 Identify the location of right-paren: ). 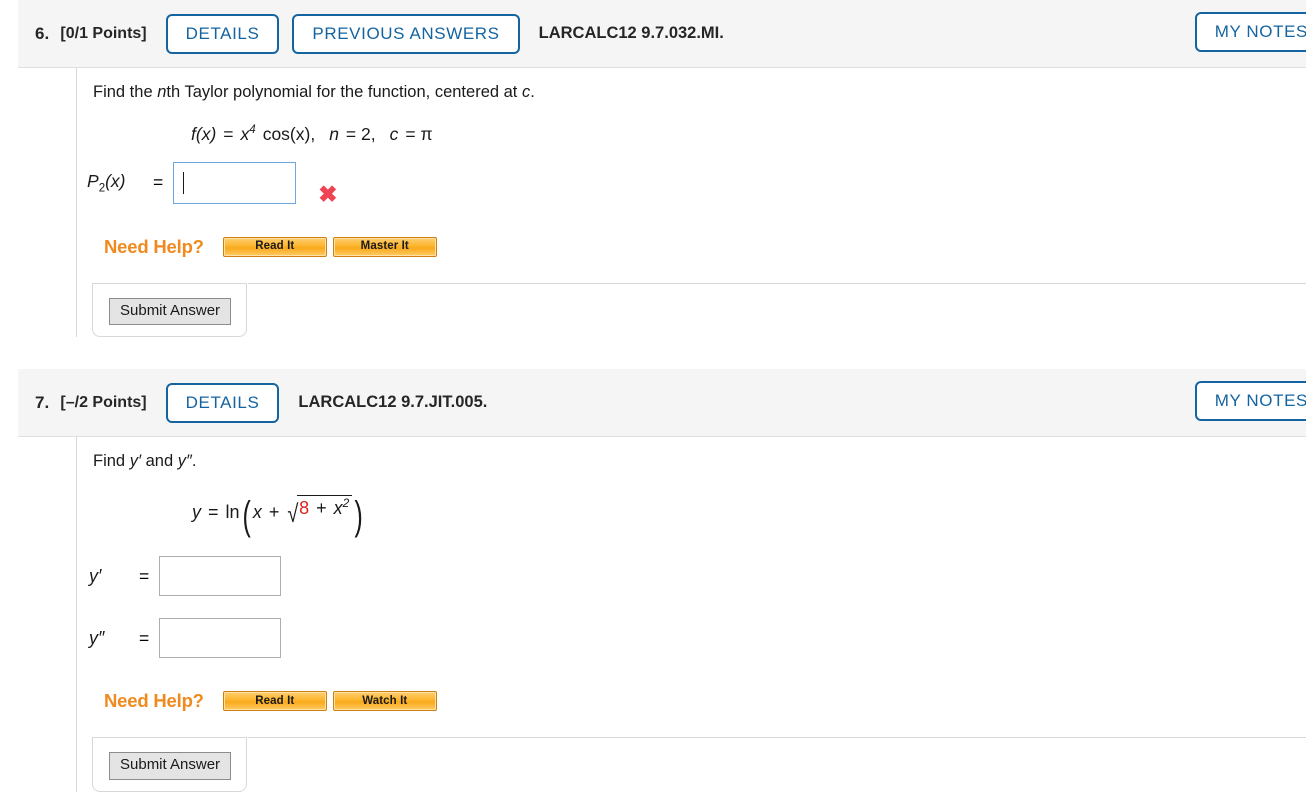
(359, 516).